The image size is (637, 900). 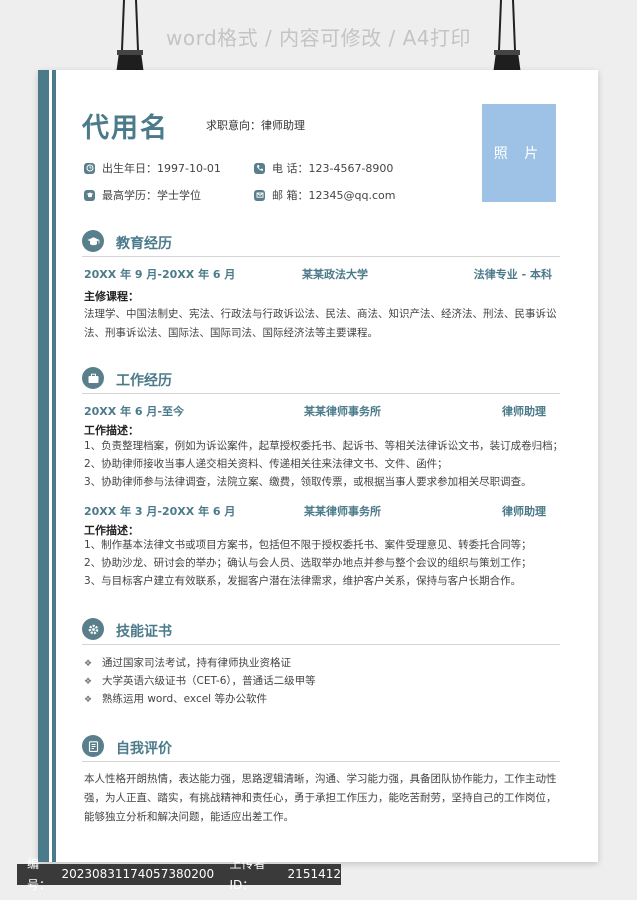 I want to click on education-row: 20XX 年 9 月-20XX 年 6 月 某某政法大学 法律专业 - 本科, so click(x=318, y=273).